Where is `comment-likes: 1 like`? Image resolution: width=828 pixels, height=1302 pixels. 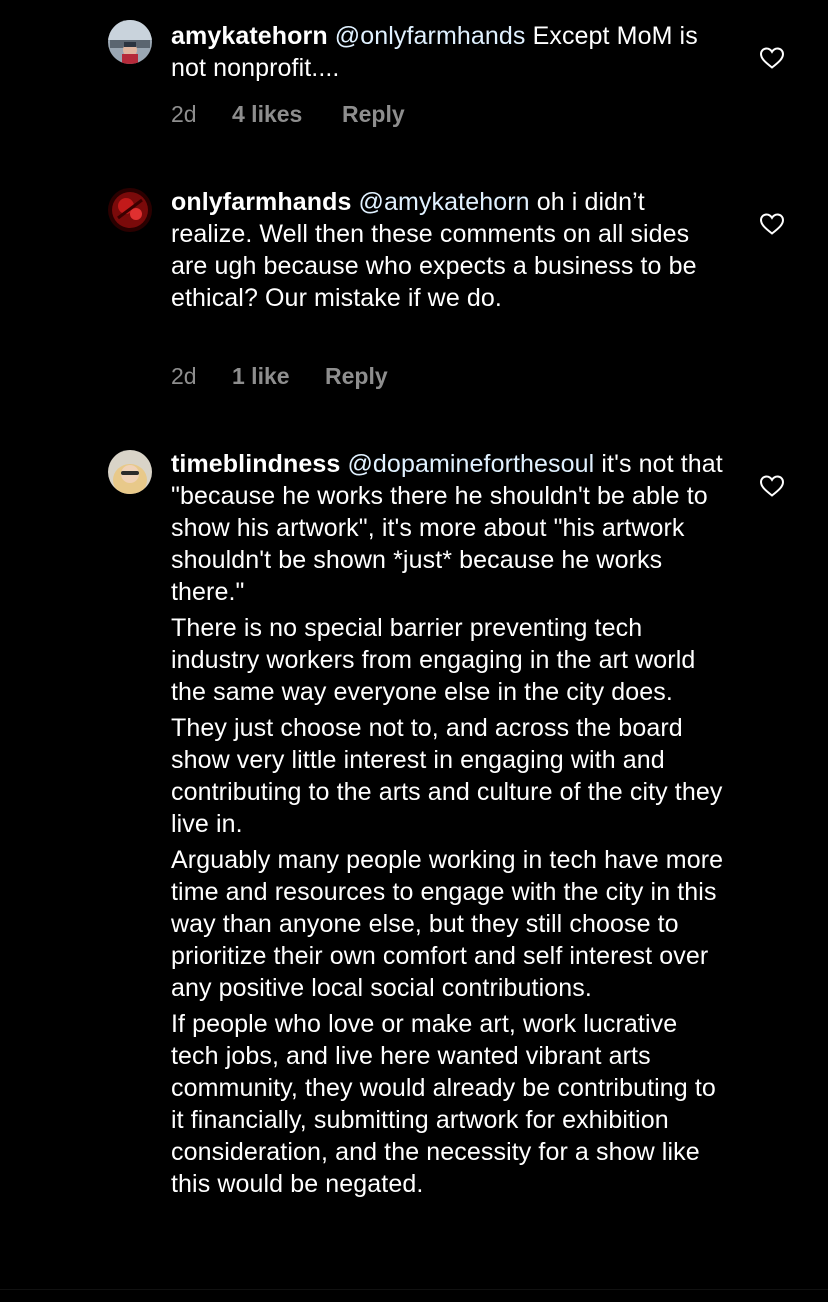
comment-likes: 1 like is located at coordinates (278, 376).